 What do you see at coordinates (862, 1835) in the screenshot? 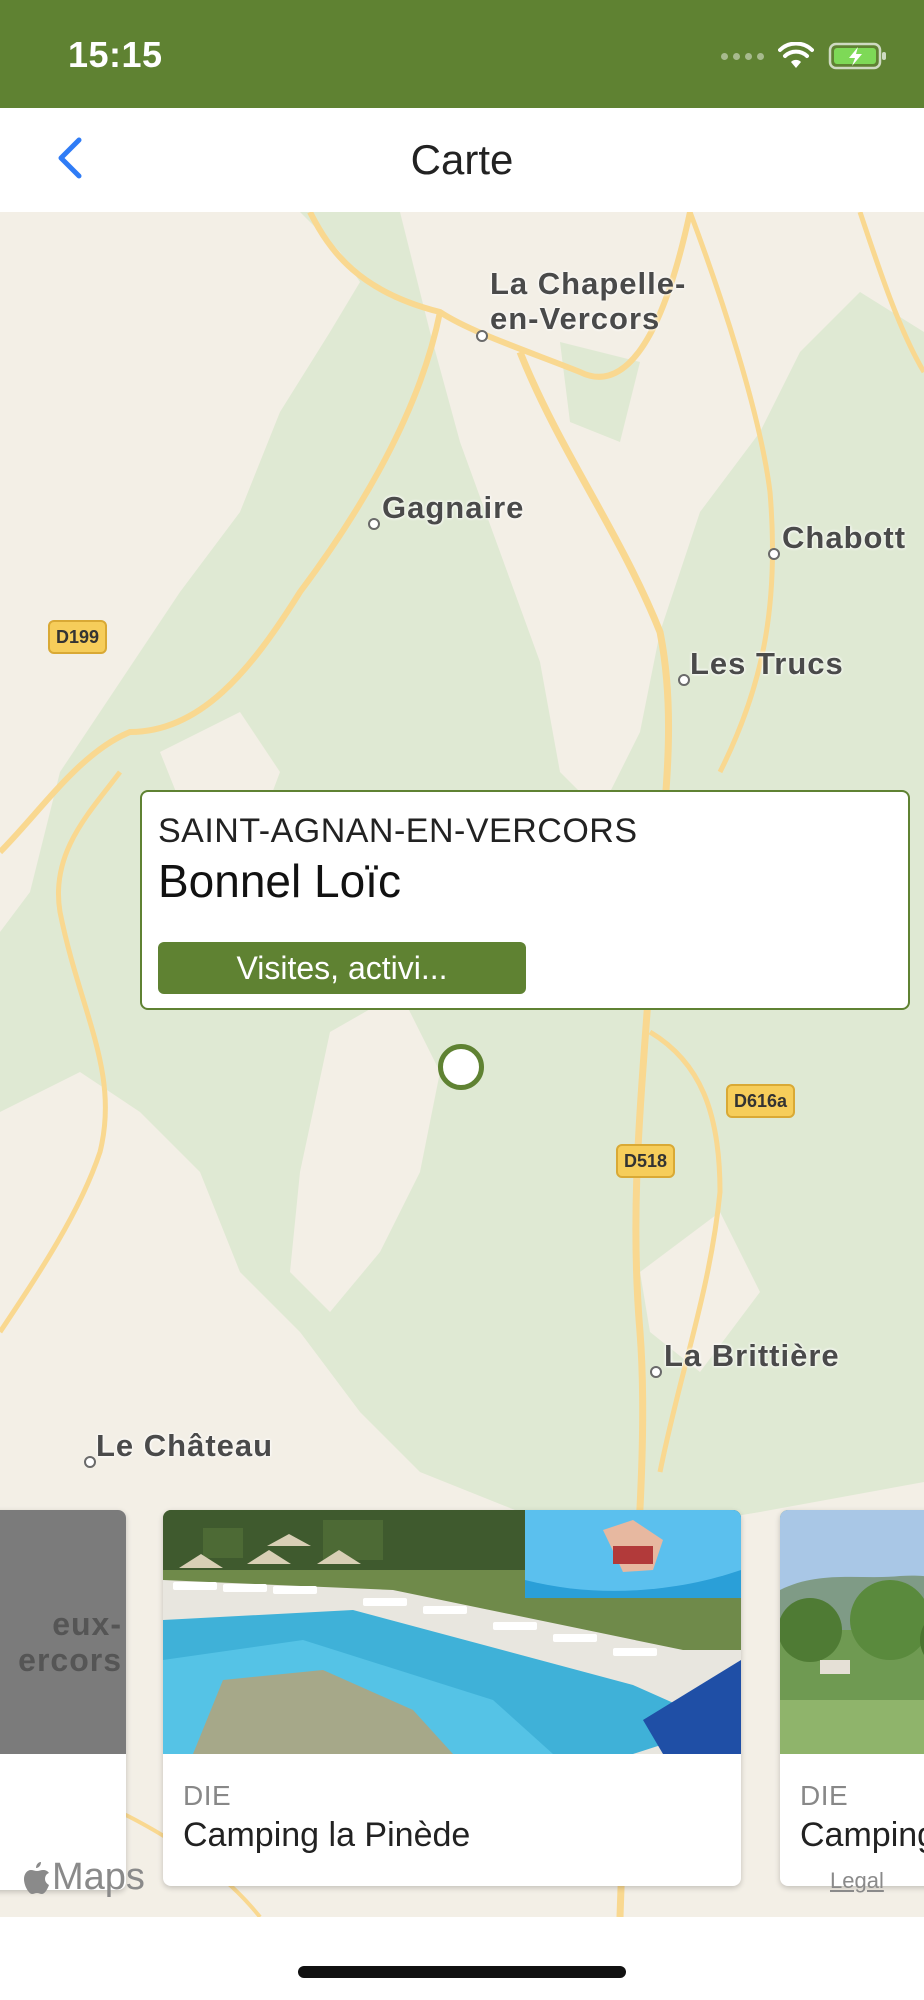
I see `card-name: Camping` at bounding box center [862, 1835].